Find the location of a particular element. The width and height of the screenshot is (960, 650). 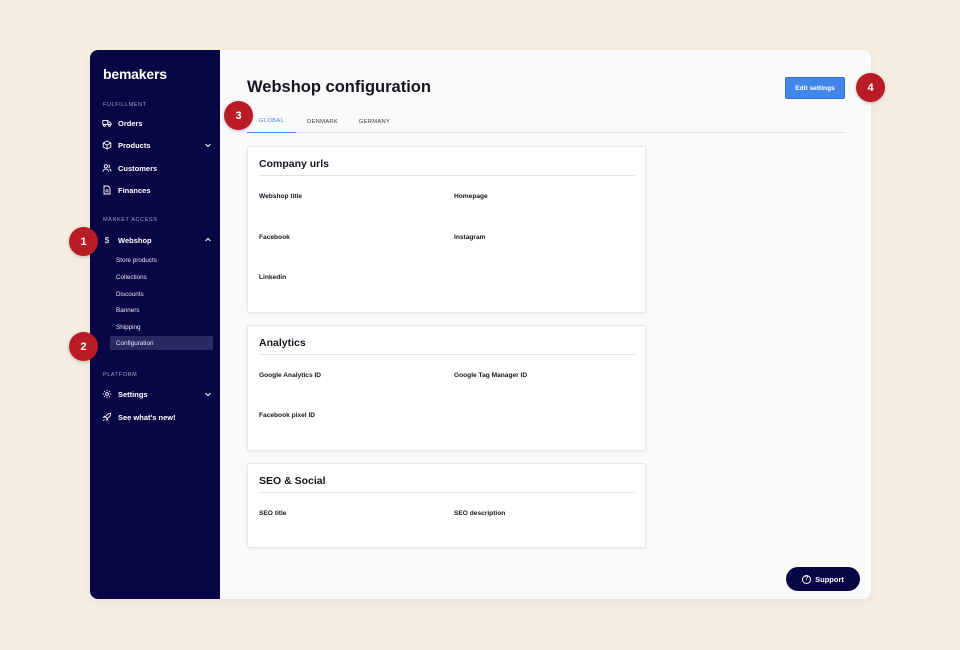

field-google-tag-manager-id: Google Tag Manager ID is located at coordinates (491, 375).